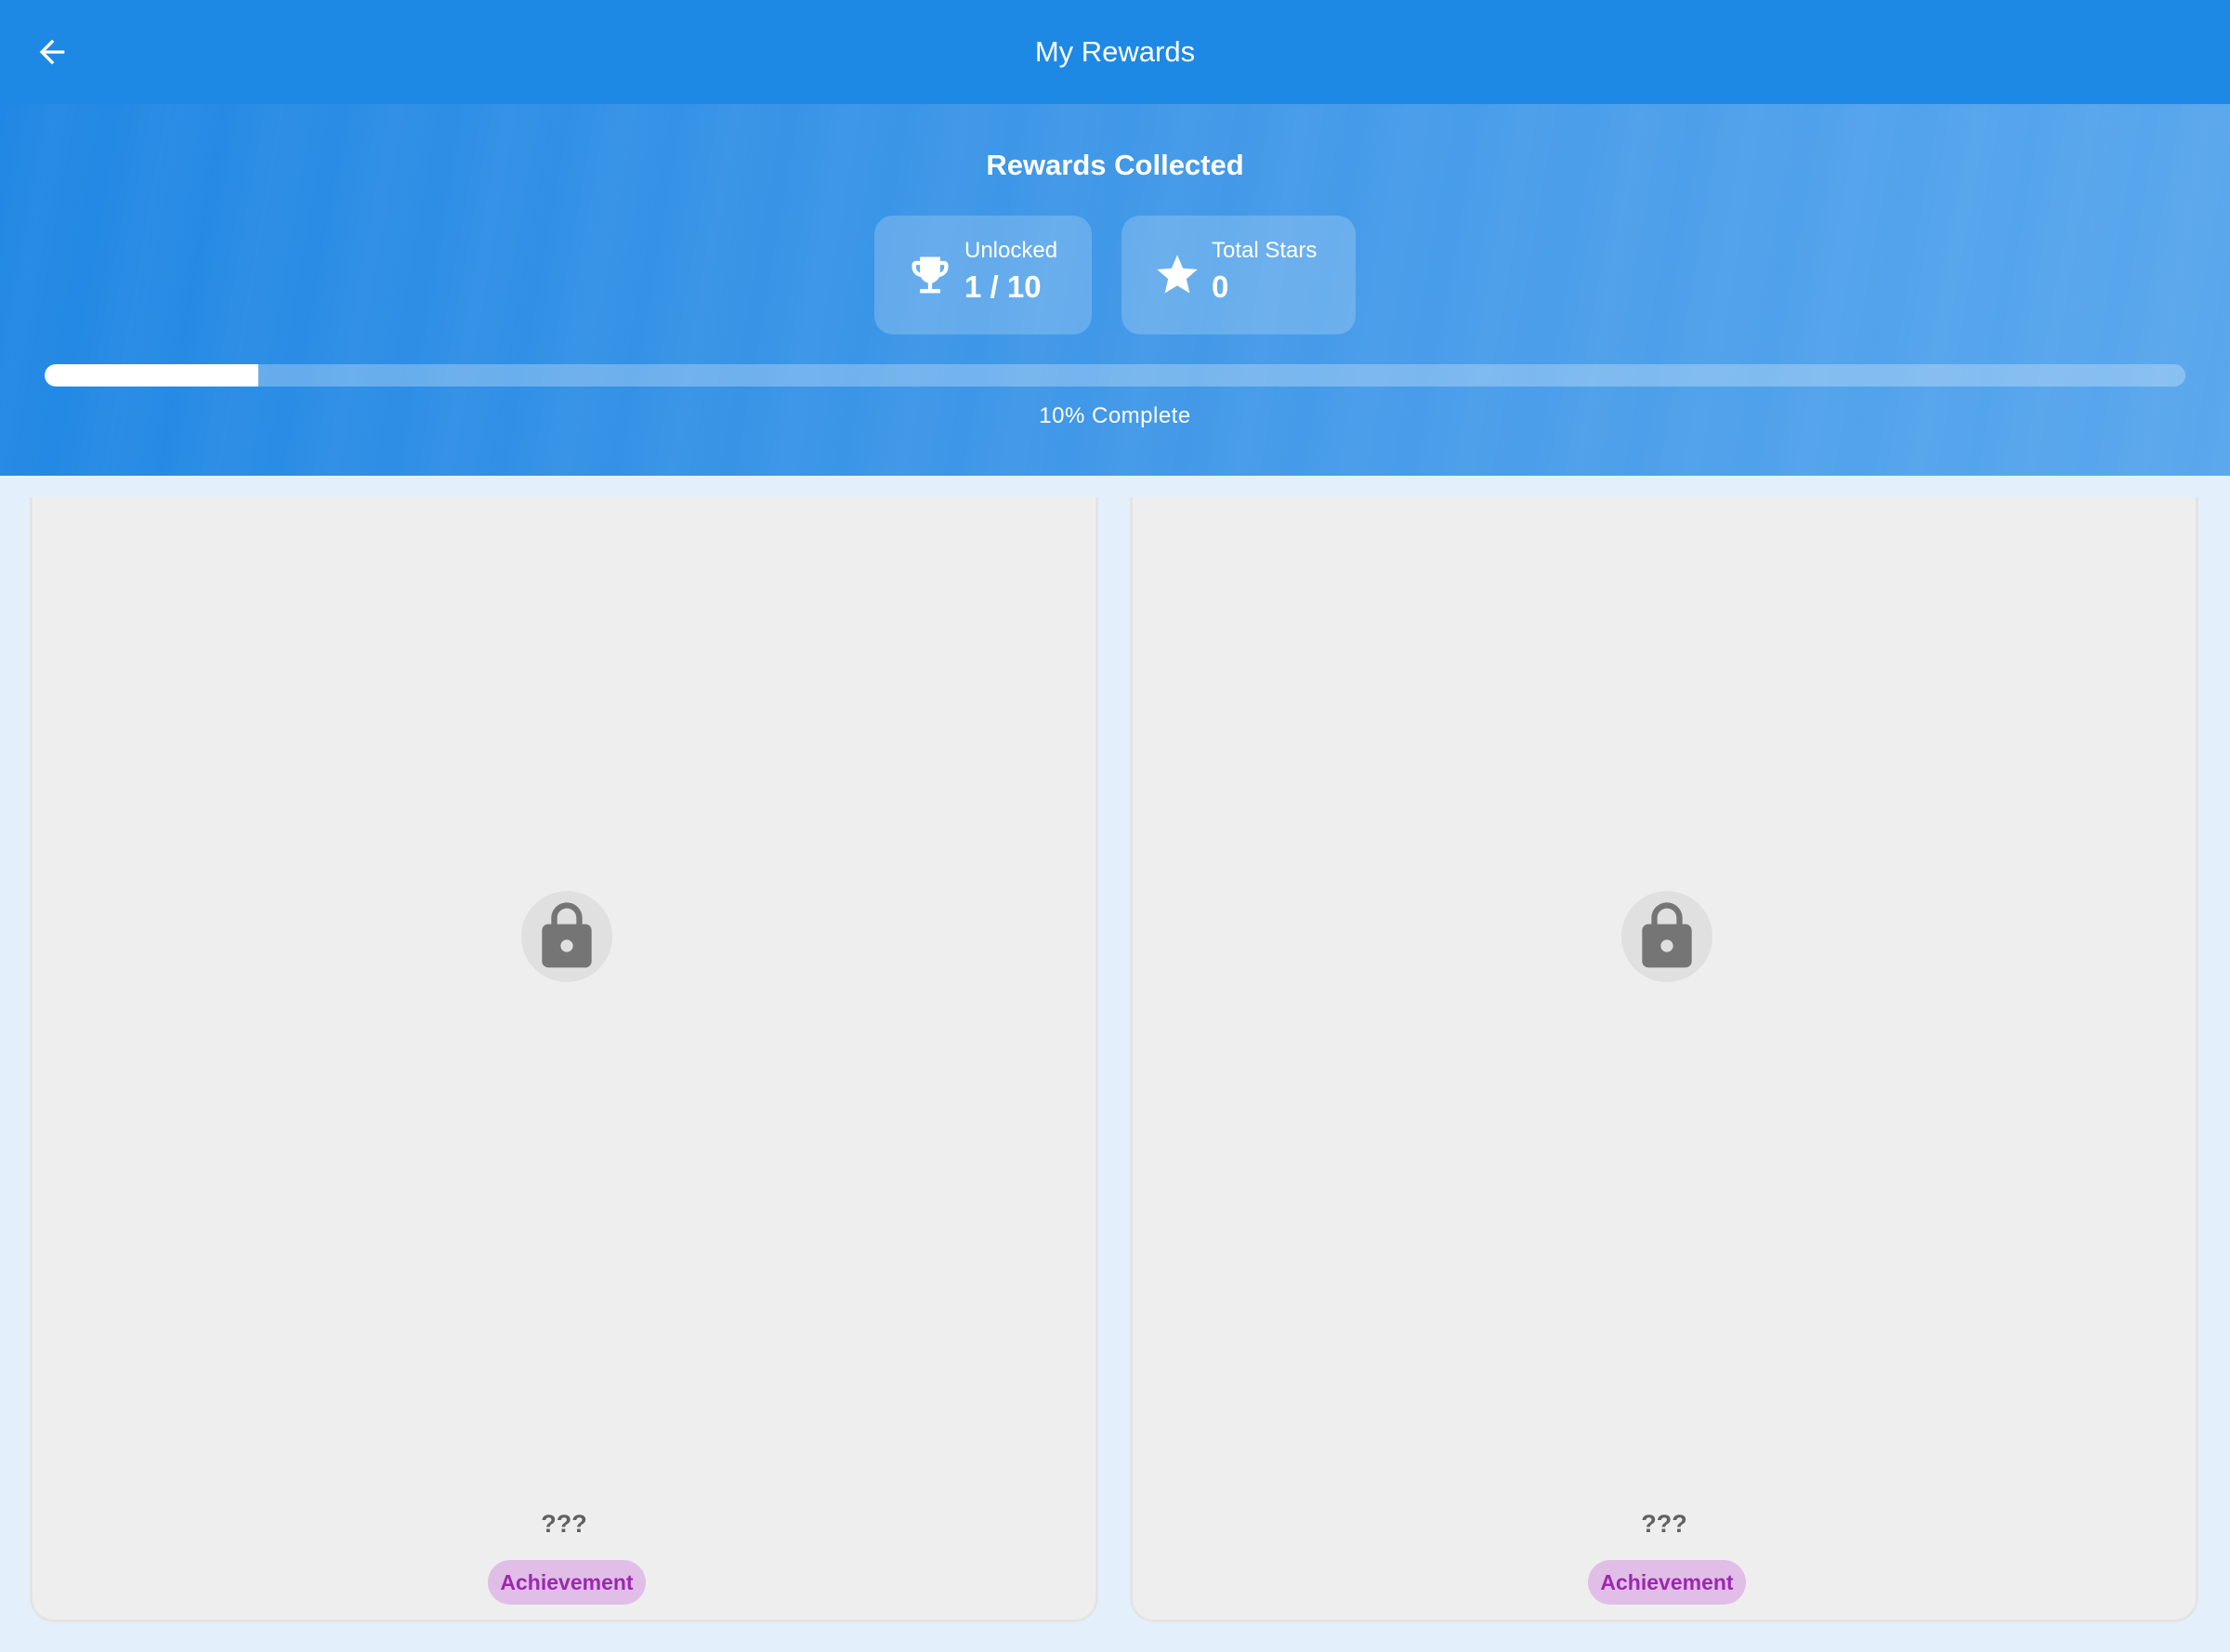 This screenshot has width=2230, height=1652. I want to click on unlocked-label: Unlocked, so click(1011, 250).